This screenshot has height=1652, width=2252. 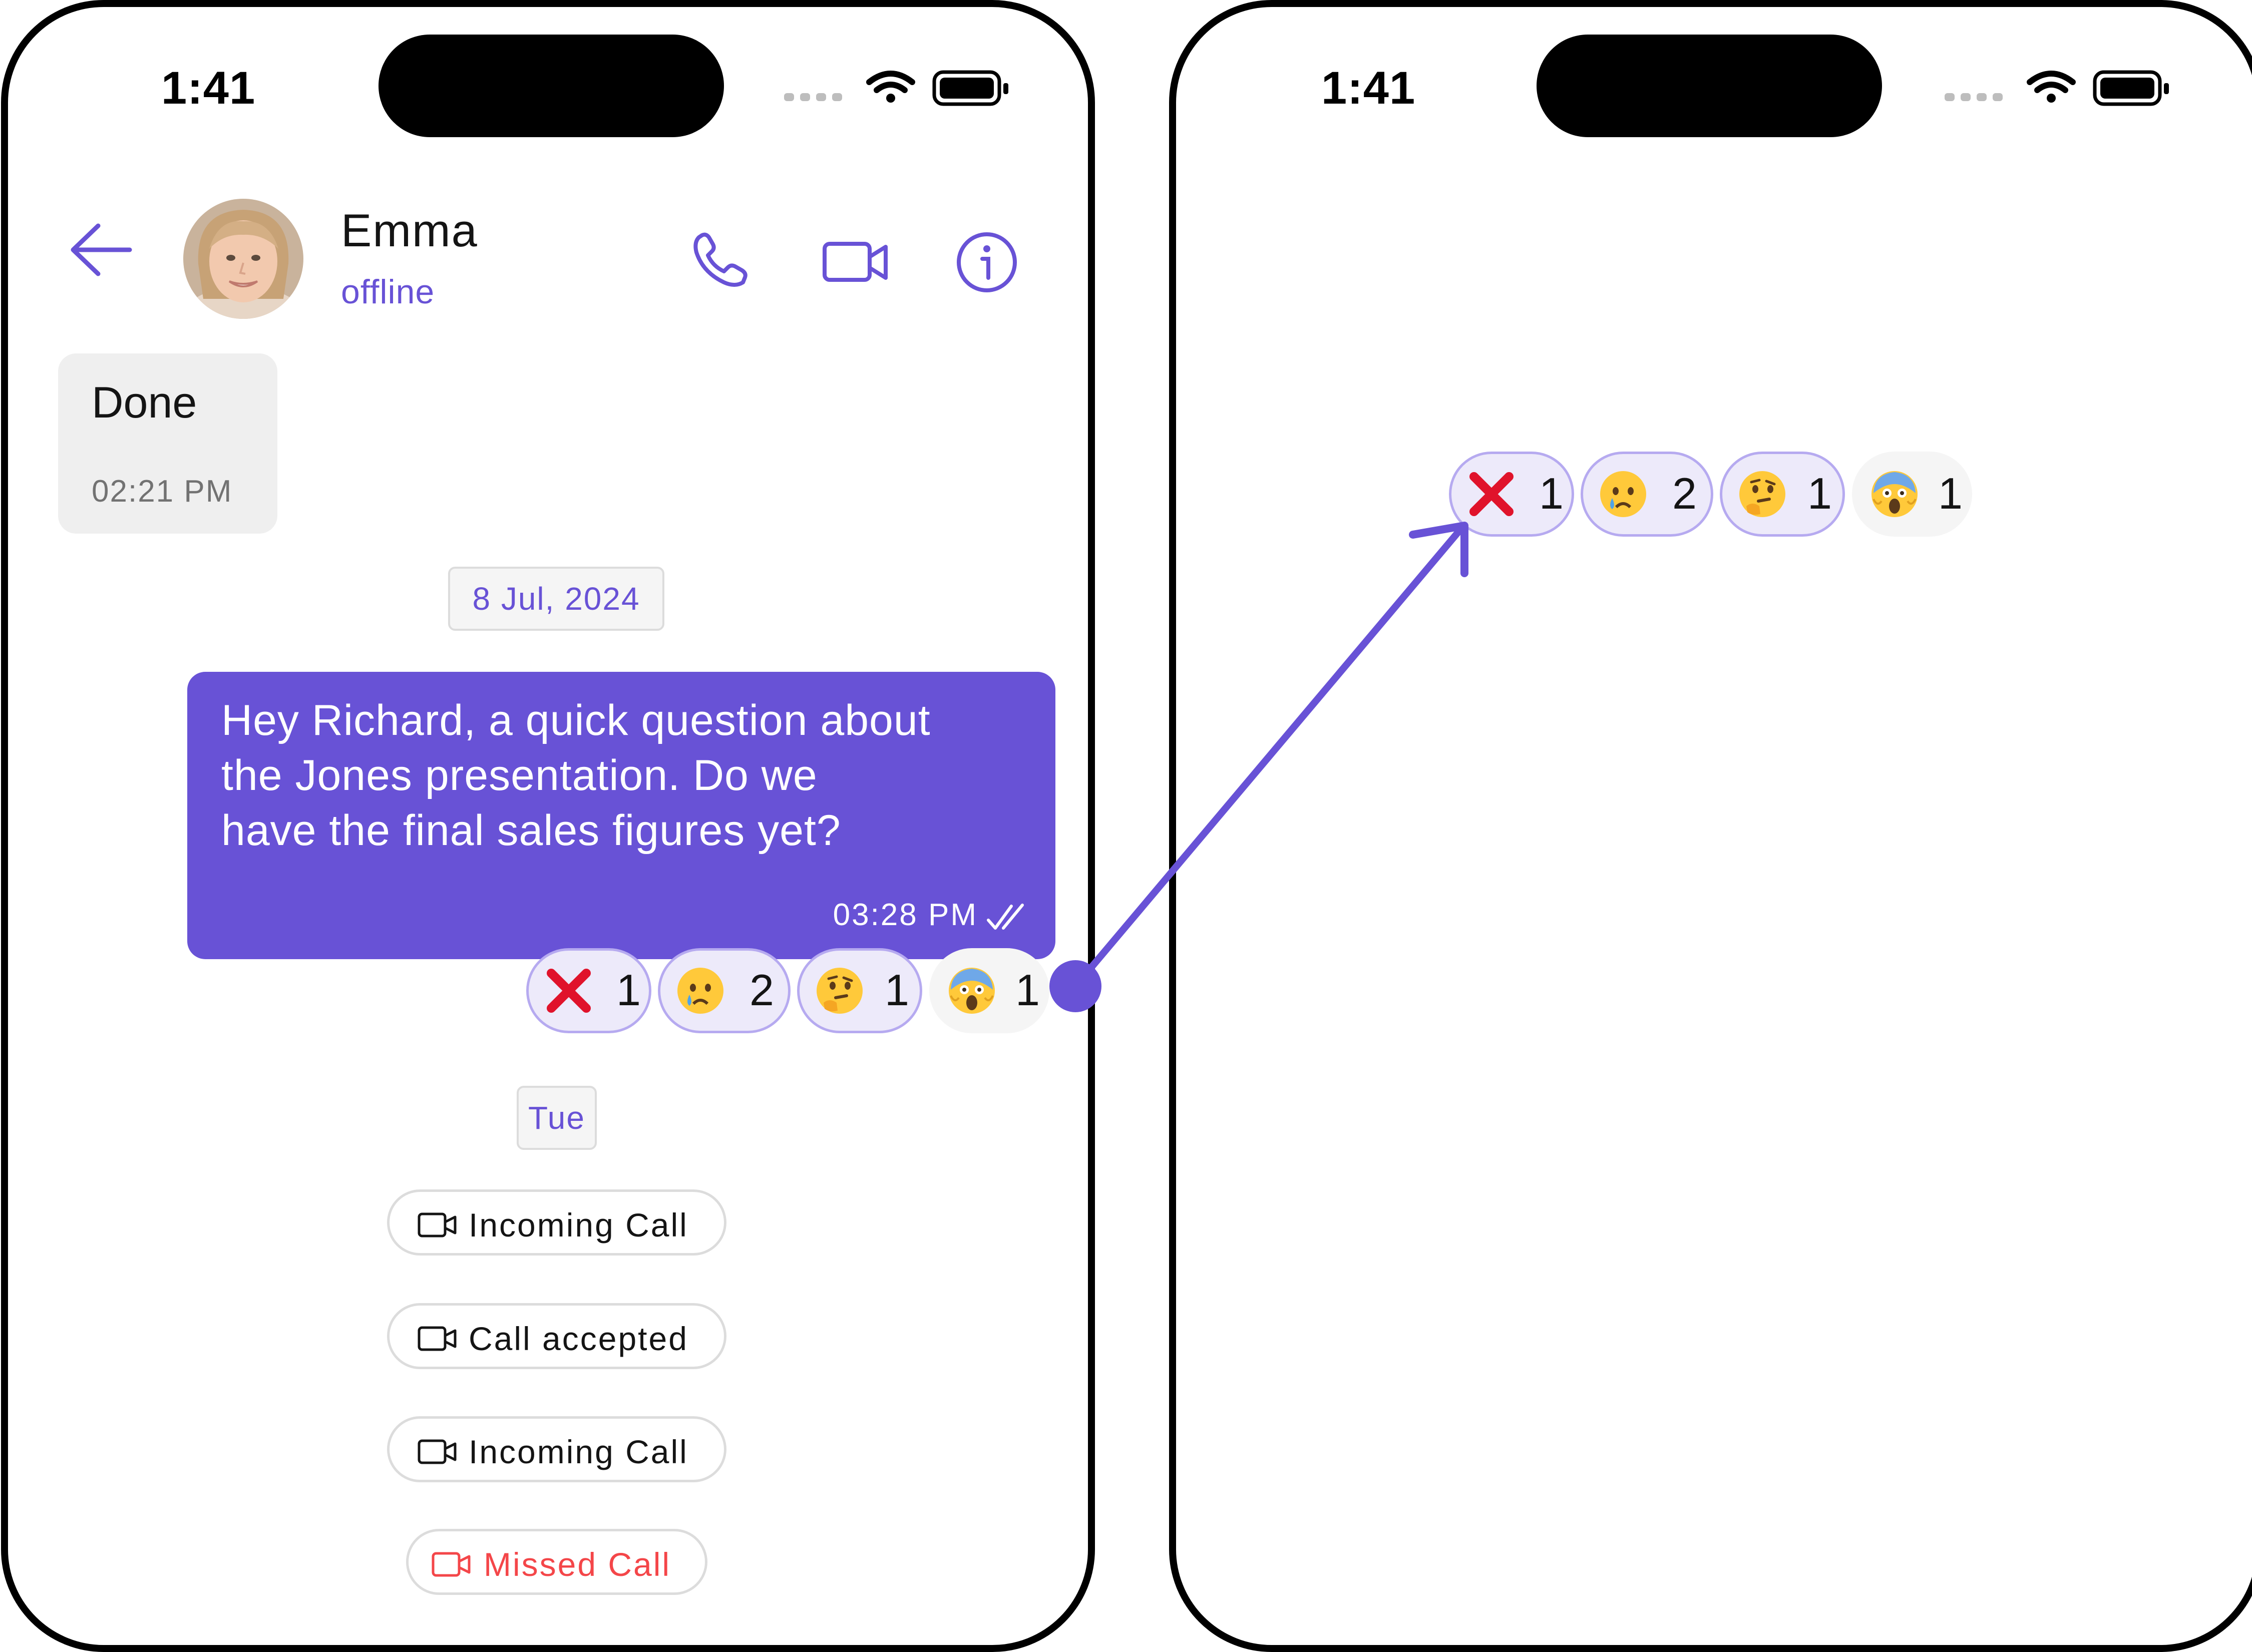 What do you see at coordinates (102, 250) in the screenshot?
I see `back-arrow-icon` at bounding box center [102, 250].